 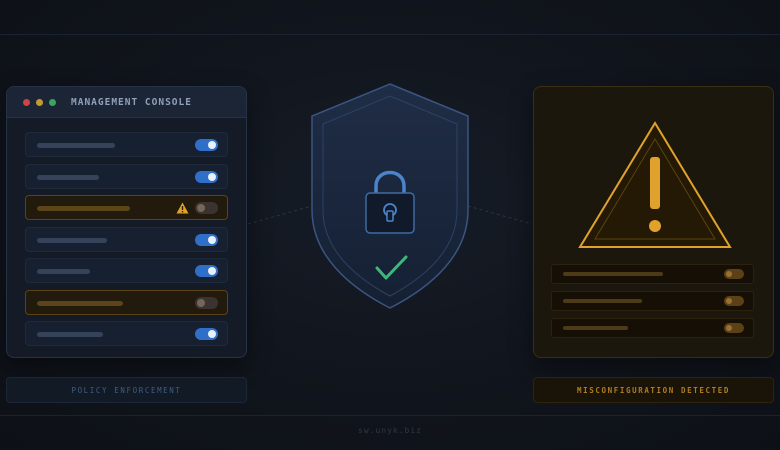 I want to click on warning-triangle-icon, so click(x=655, y=184).